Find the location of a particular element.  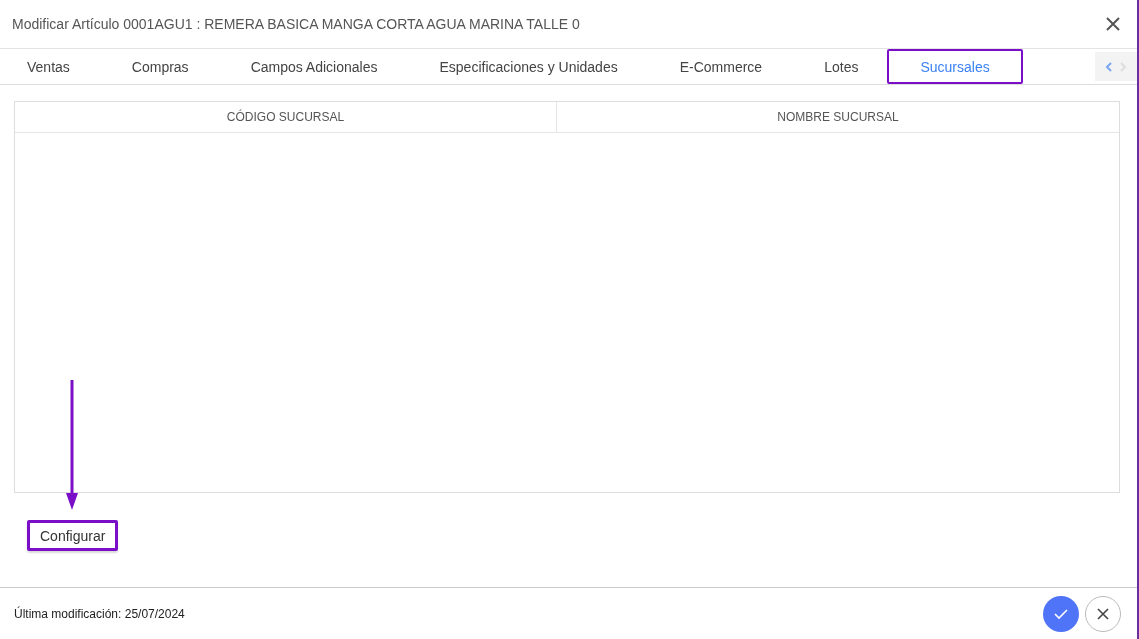

tab: Compras is located at coordinates (160, 66).